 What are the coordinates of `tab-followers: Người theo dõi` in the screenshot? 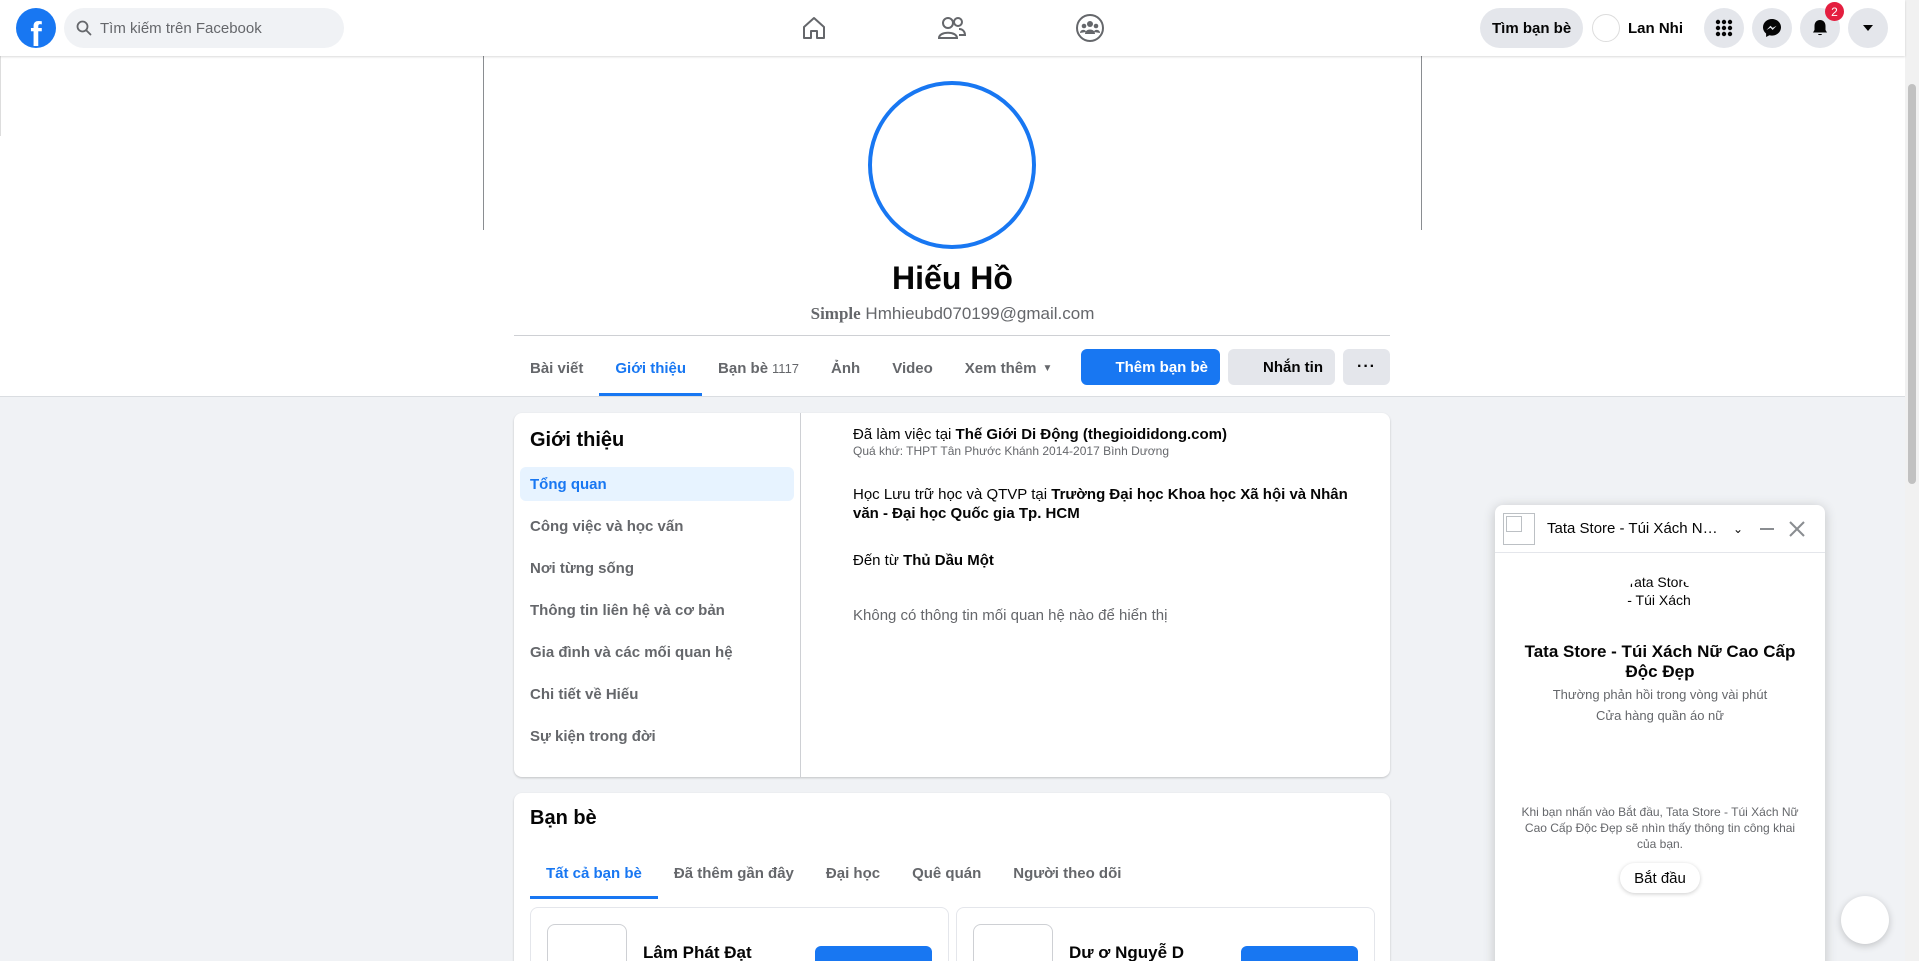 It's located at (1067, 873).